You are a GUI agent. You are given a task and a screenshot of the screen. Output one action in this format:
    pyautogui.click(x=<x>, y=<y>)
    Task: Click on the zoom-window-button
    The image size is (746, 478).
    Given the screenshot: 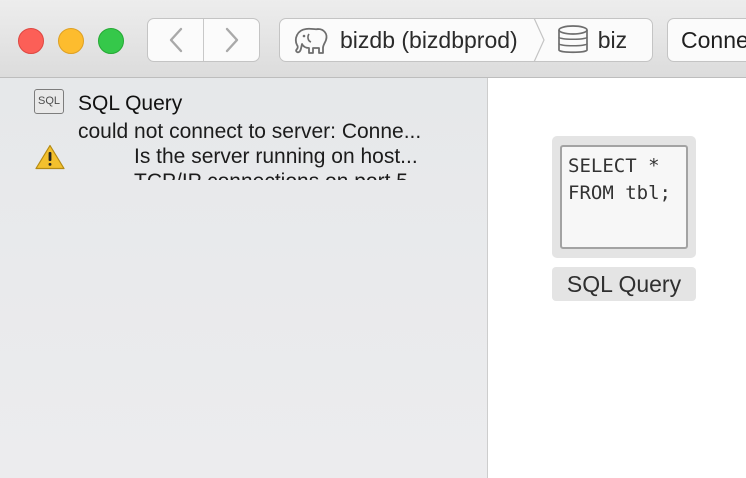 What is the action you would take?
    pyautogui.click(x=111, y=41)
    